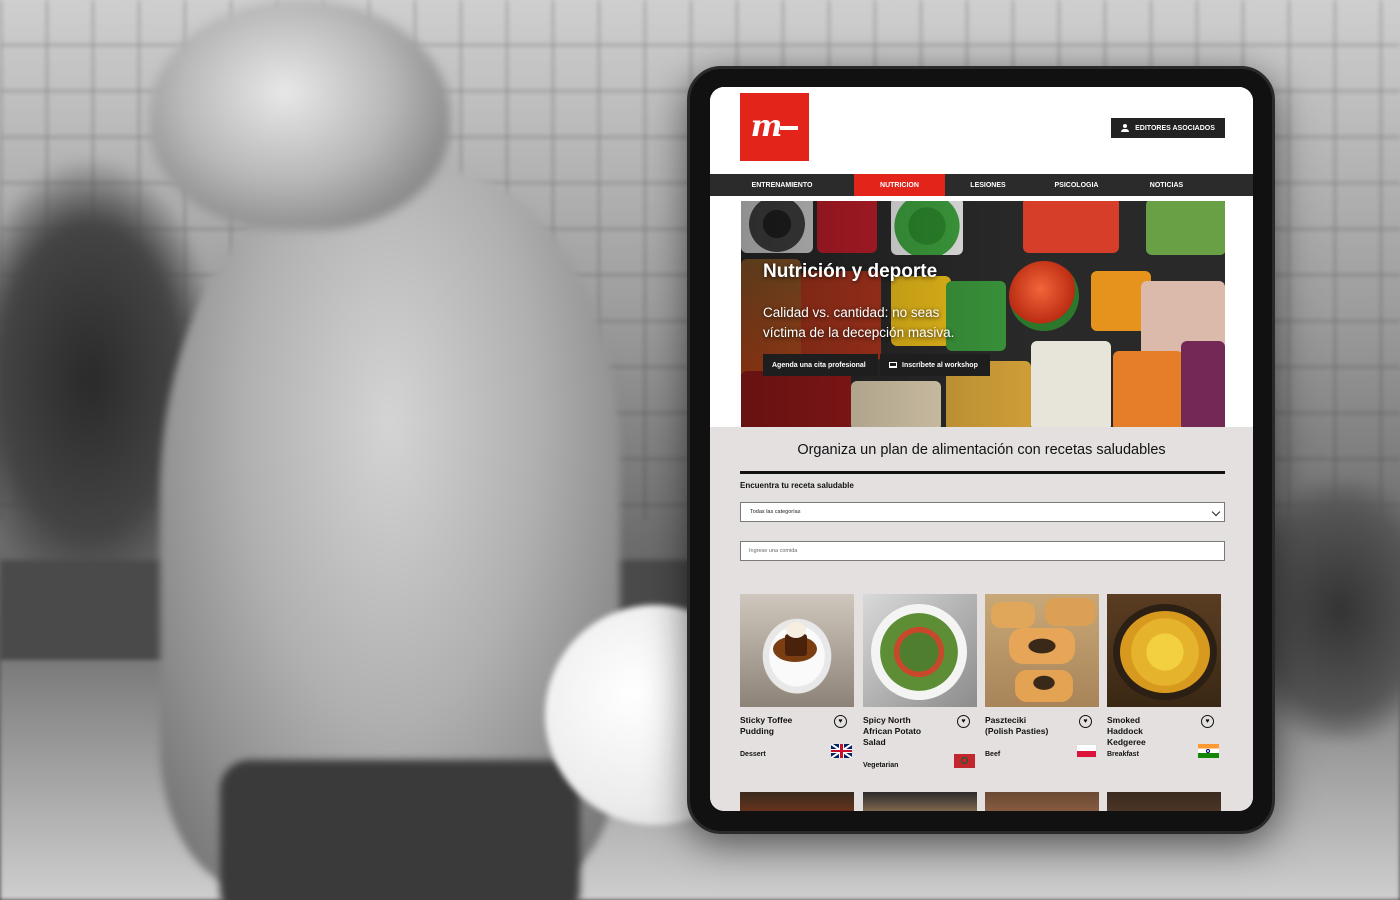  Describe the element at coordinates (982, 551) in the screenshot. I see `recipe-search-input` at that location.